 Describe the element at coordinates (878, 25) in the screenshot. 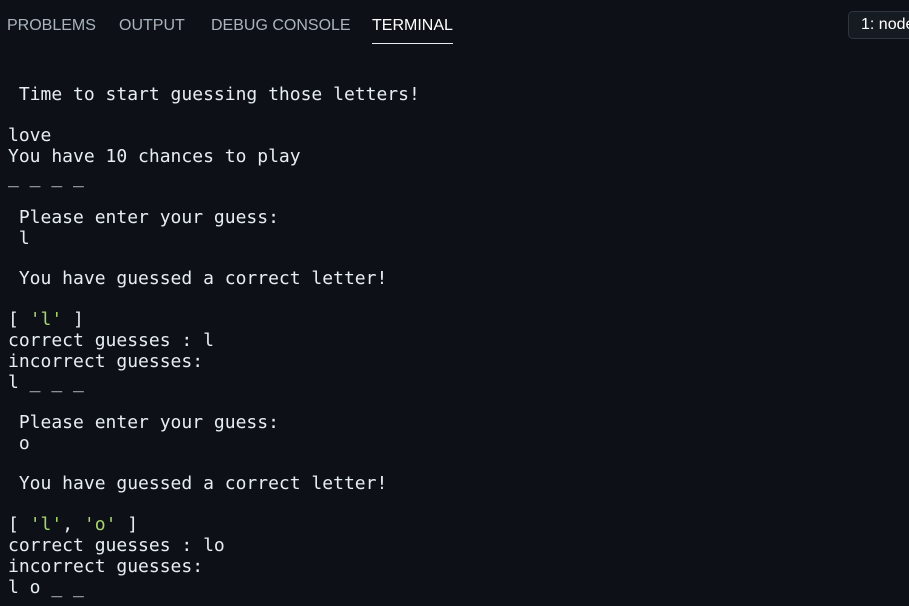

I see `terminal-selector-dropdown: 1: node` at that location.